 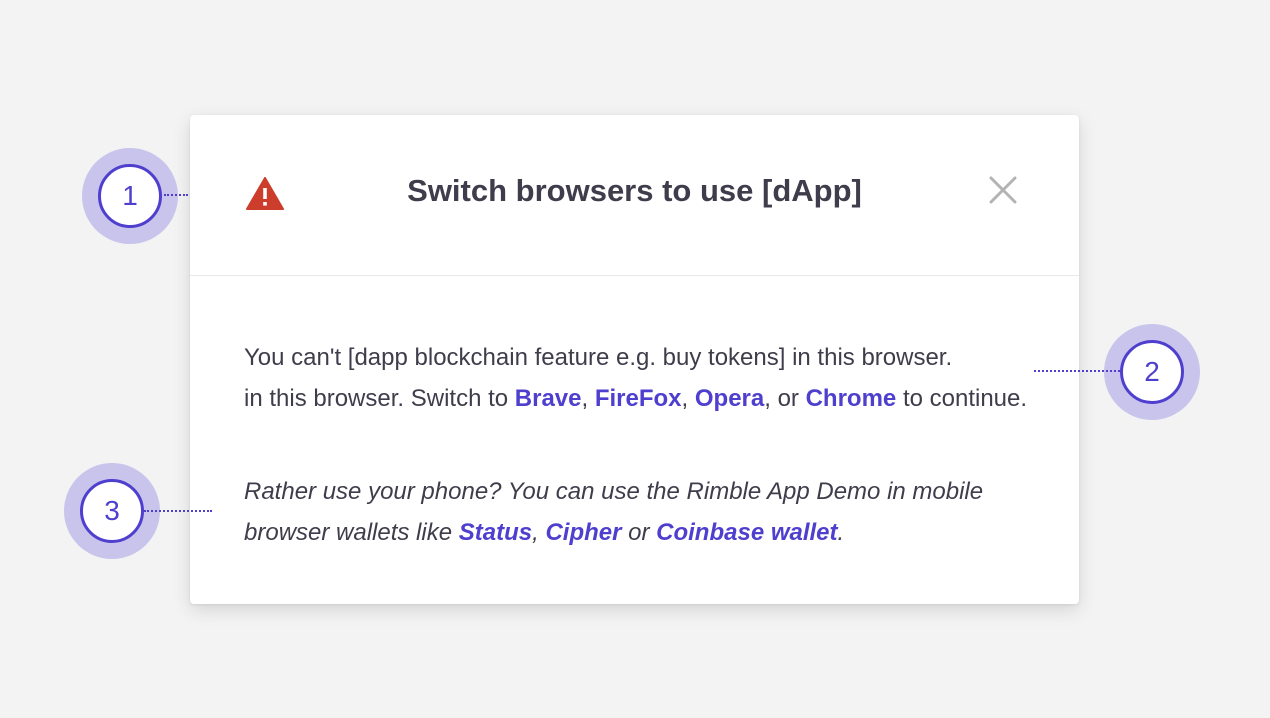 I want to click on separator: , or, so click(x=785, y=398).